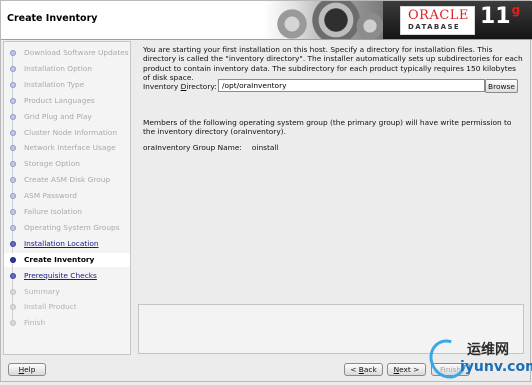  Describe the element at coordinates (516, 10) in the screenshot. I see `version-suffix: g` at that location.